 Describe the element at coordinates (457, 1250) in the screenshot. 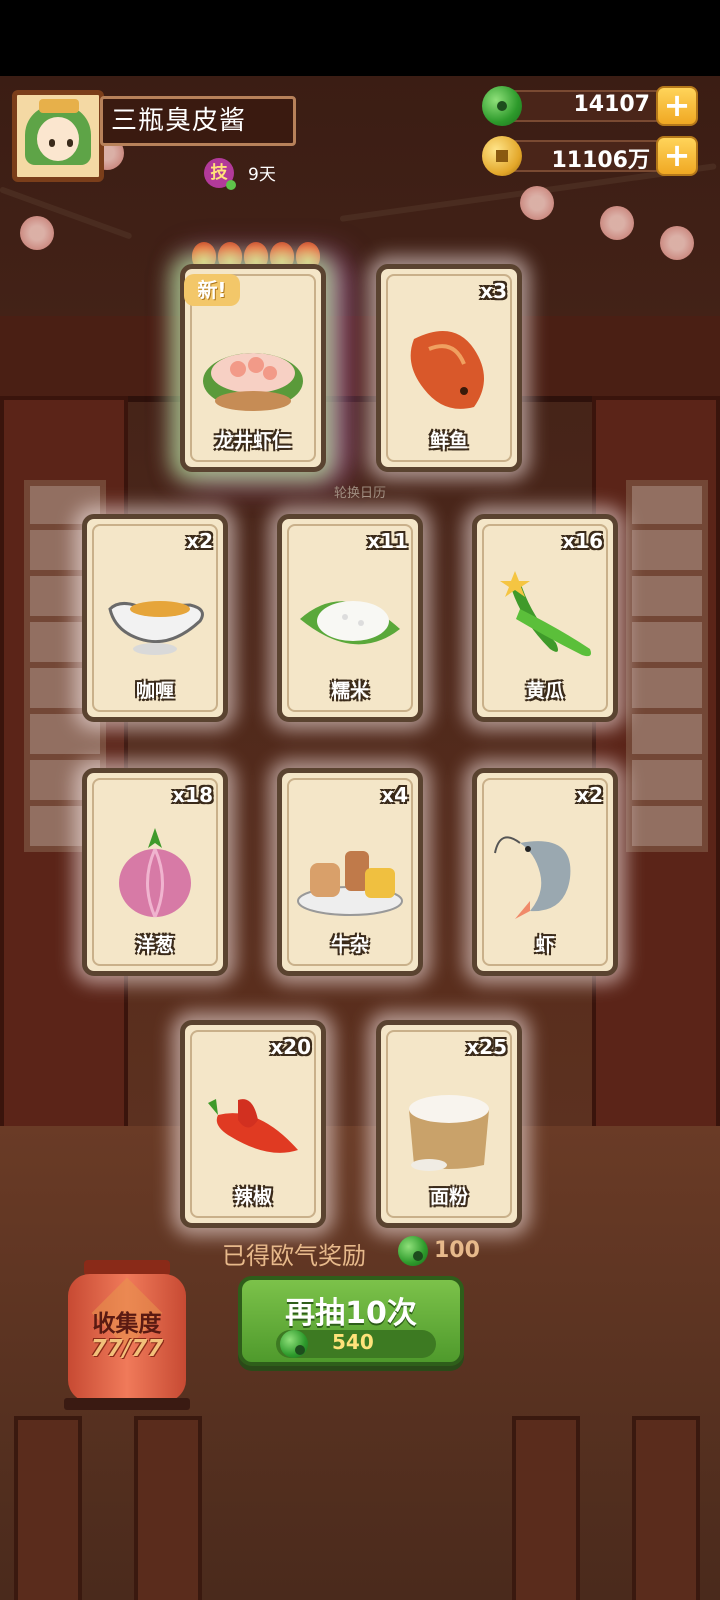

I see `reward-amount: 100` at that location.